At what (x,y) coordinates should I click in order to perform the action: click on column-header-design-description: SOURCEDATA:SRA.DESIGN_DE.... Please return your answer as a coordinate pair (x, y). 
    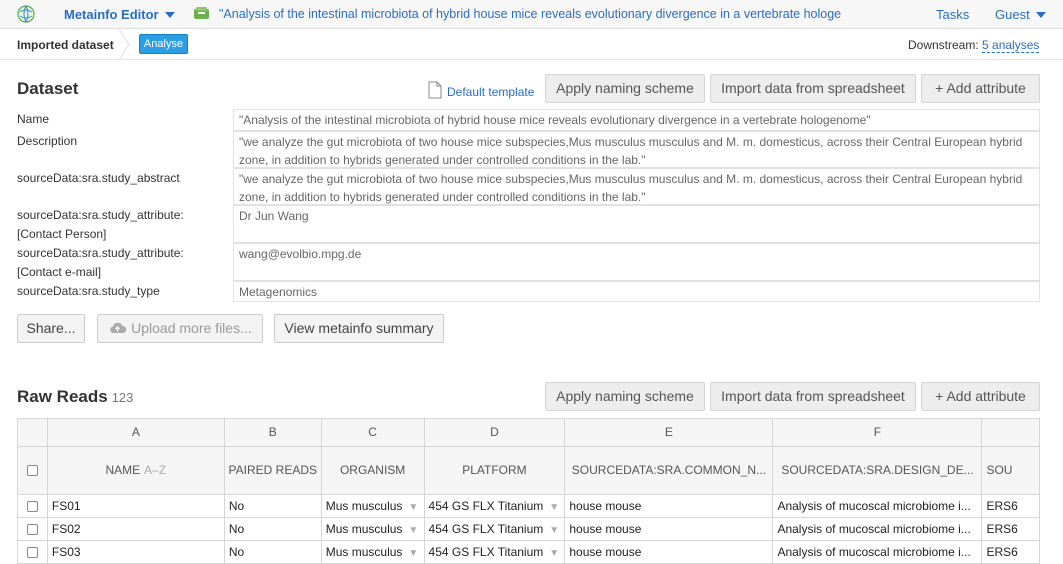
    Looking at the image, I should click on (877, 470).